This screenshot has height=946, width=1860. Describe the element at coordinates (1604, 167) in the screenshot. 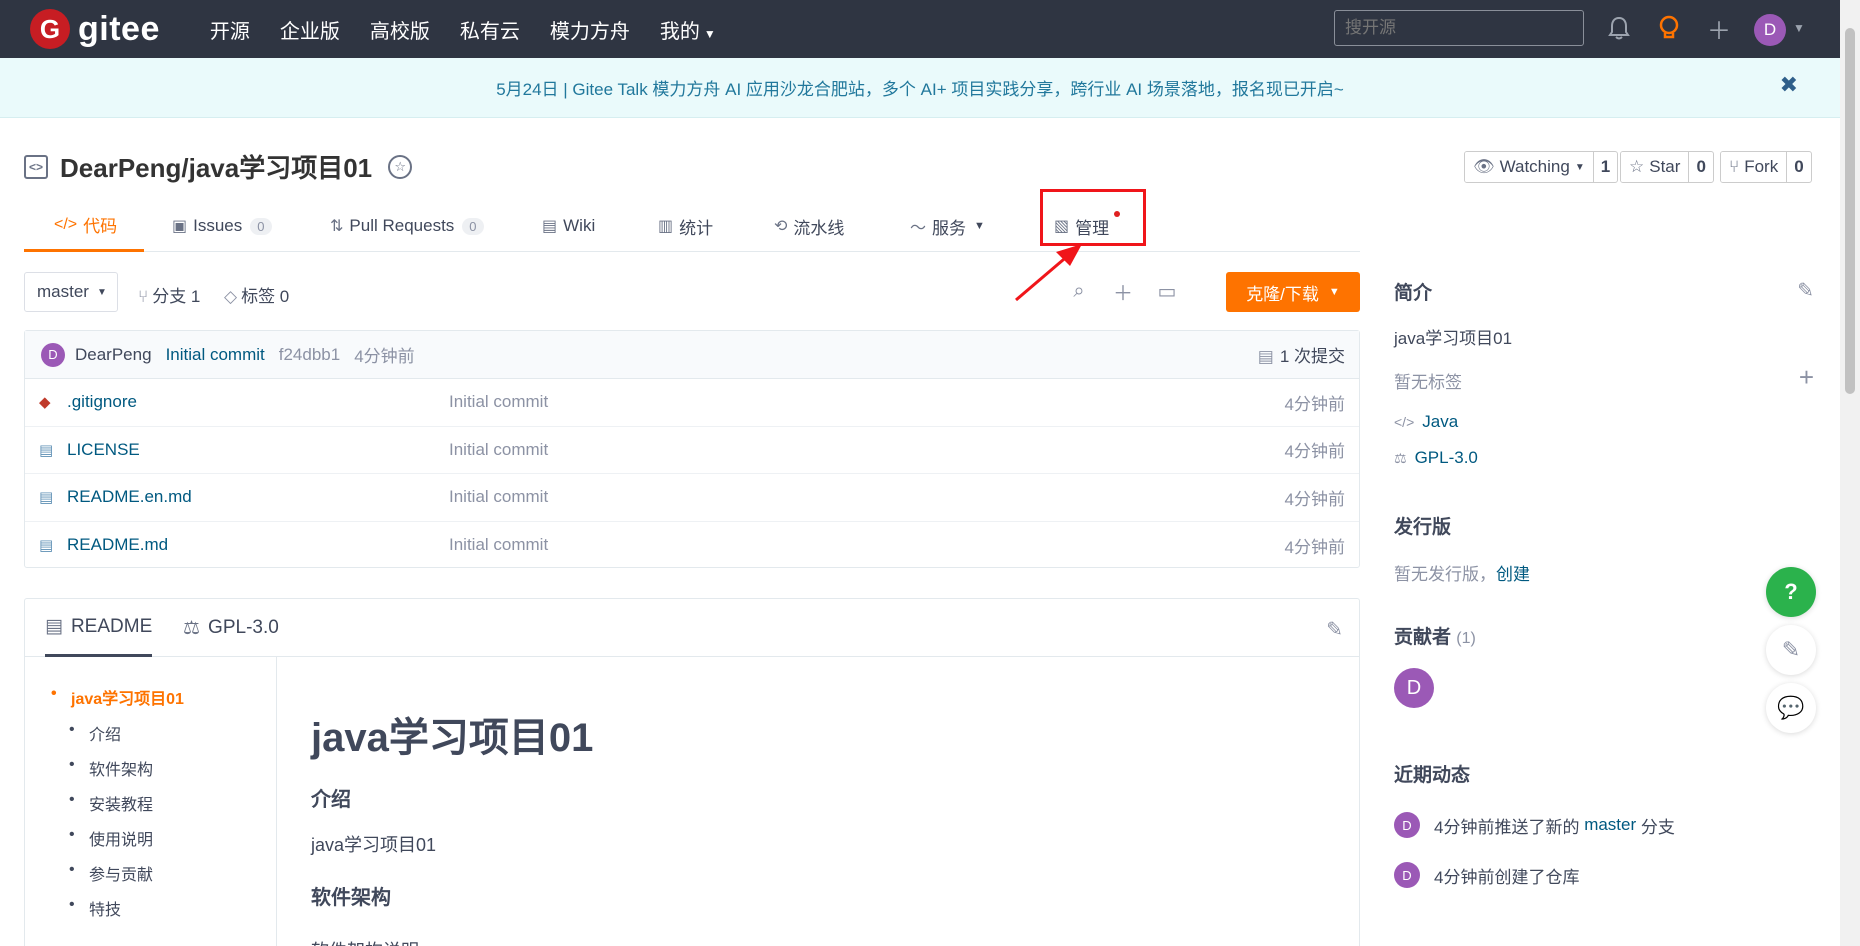

I see `watch-count: 1` at that location.